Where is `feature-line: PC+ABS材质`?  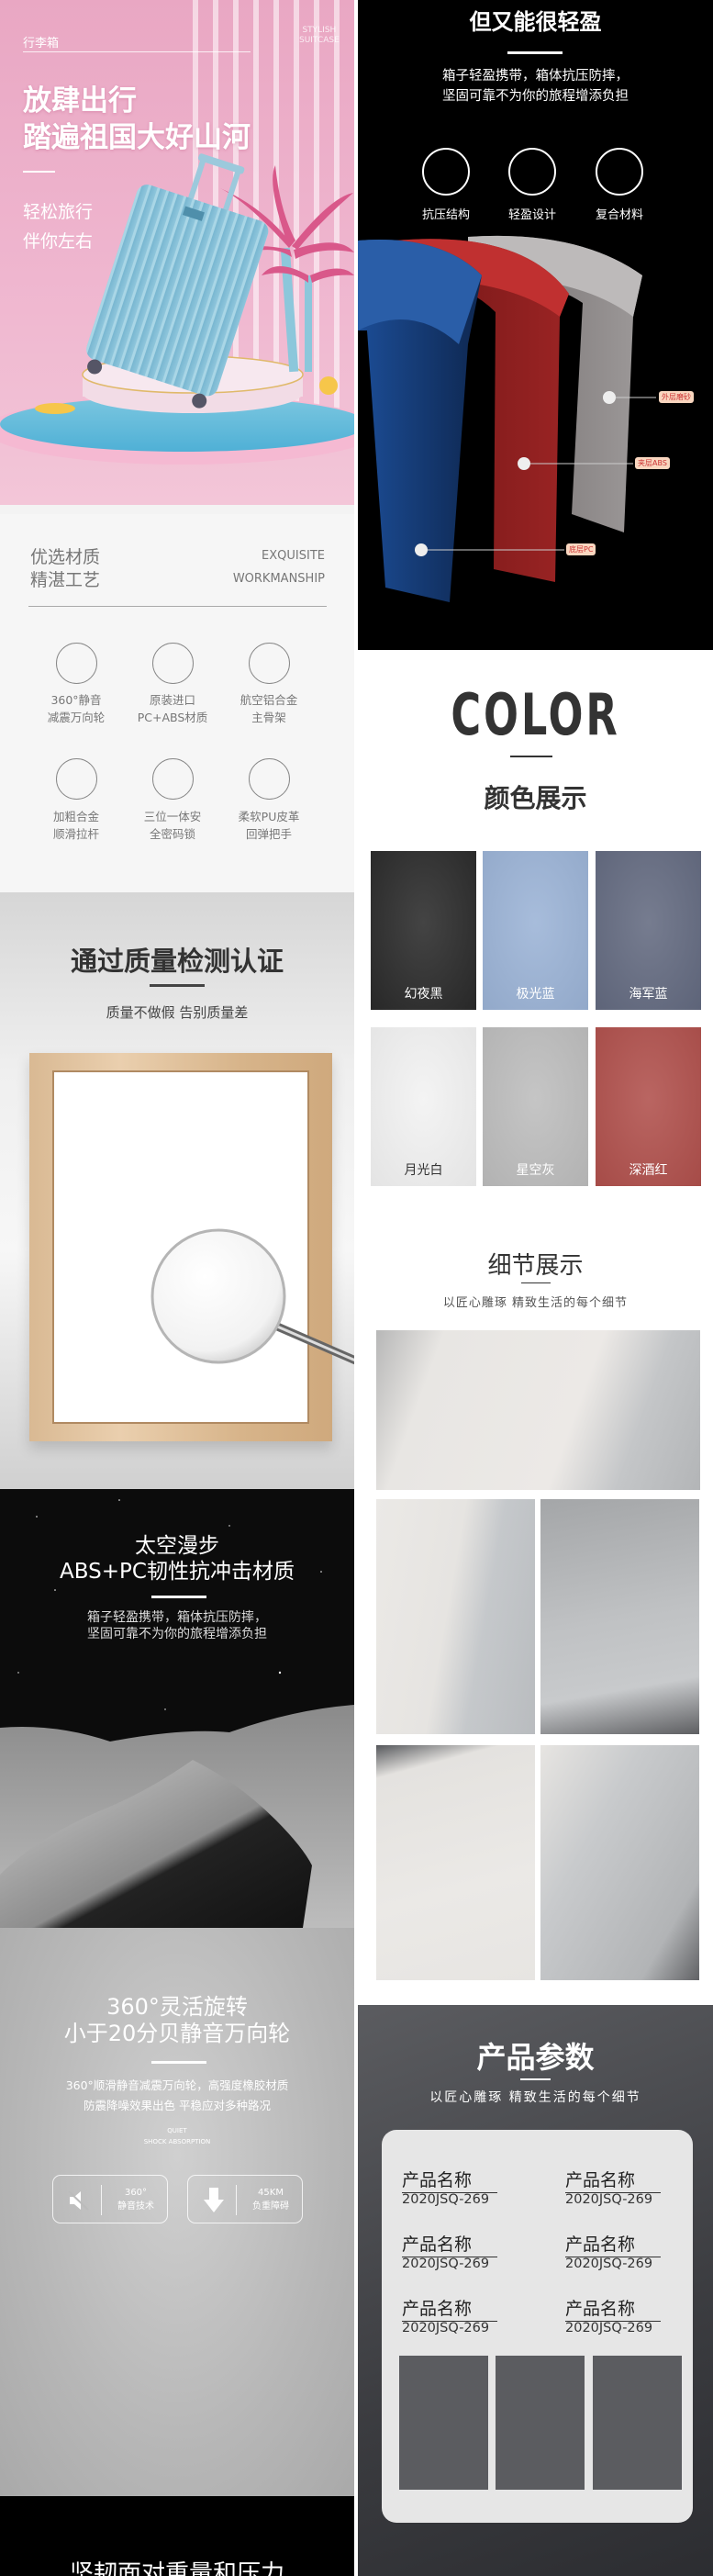 feature-line: PC+ABS材质 is located at coordinates (172, 717).